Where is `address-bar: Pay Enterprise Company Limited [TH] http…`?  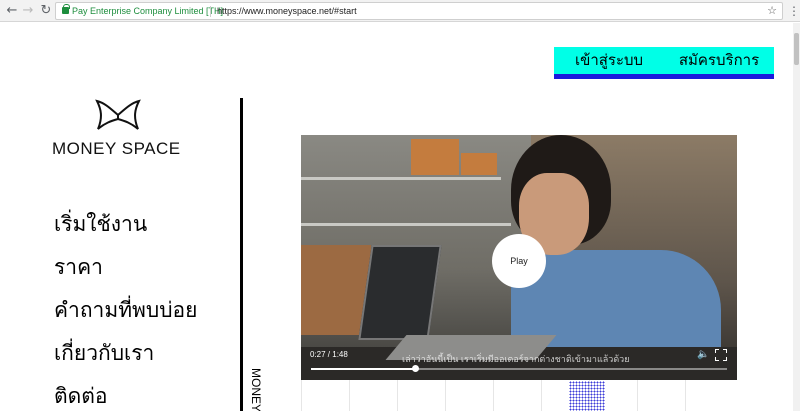 address-bar: Pay Enterprise Company Limited [TH] http… is located at coordinates (419, 11).